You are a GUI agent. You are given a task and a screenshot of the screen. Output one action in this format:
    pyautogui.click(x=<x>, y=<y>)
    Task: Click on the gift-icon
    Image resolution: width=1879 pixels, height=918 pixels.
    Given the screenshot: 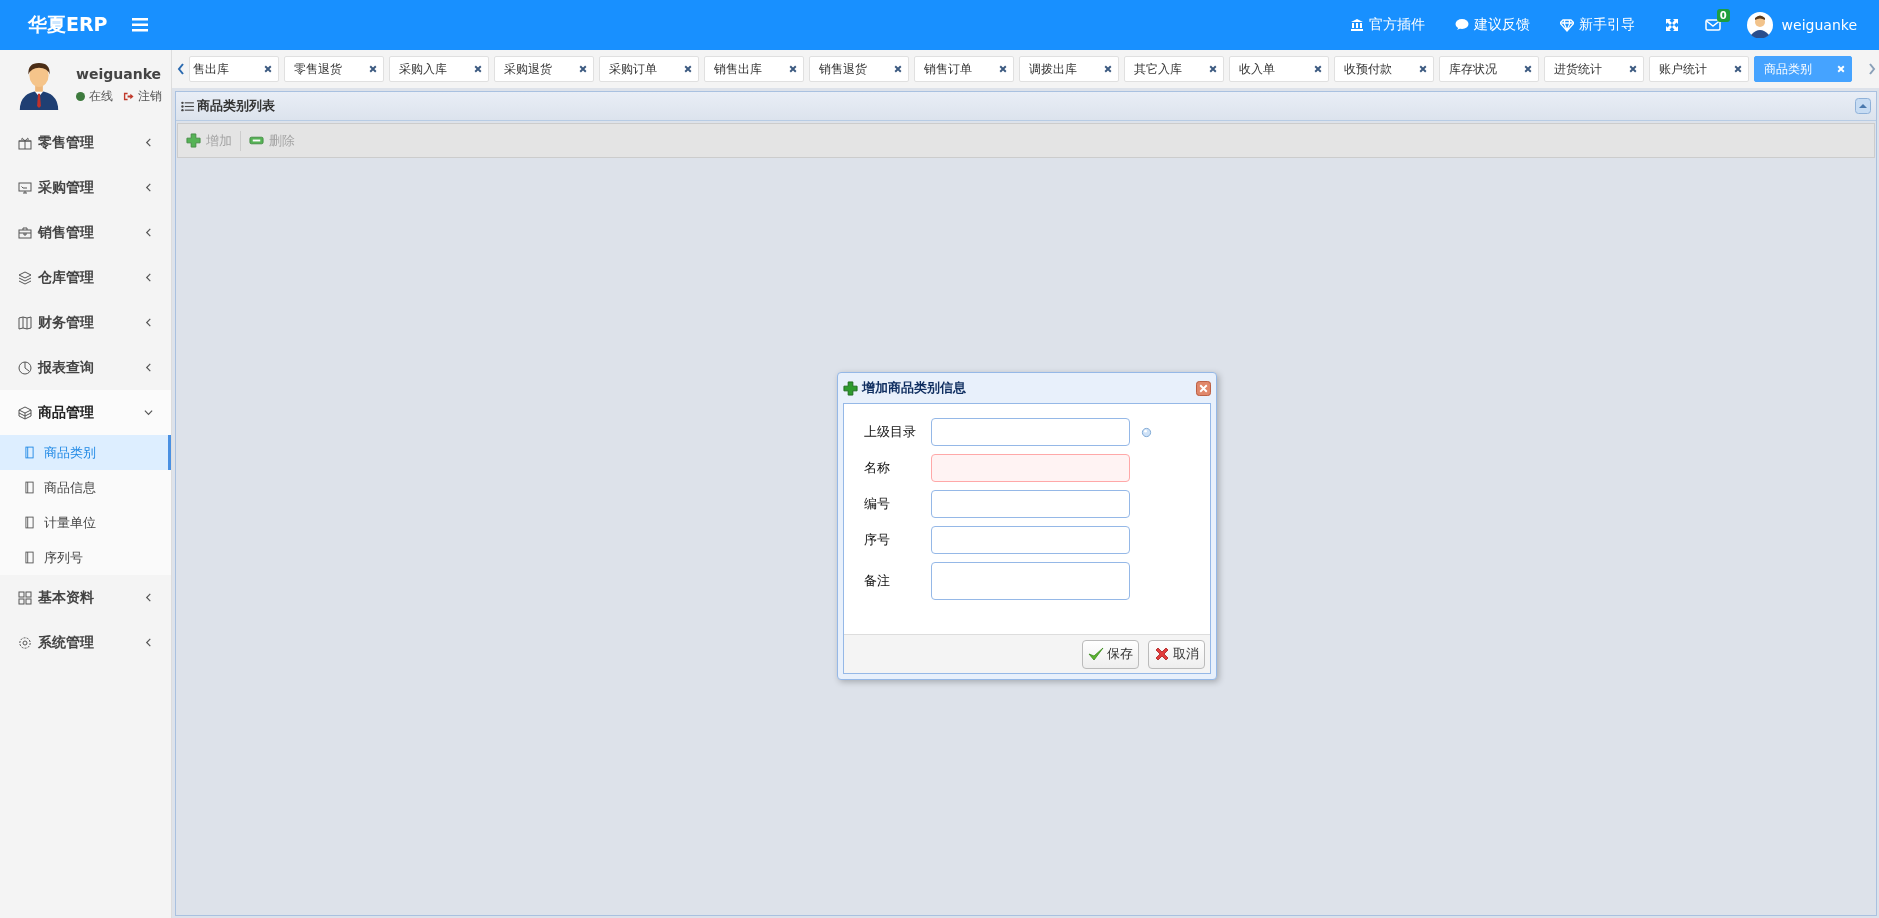 What is the action you would take?
    pyautogui.click(x=25, y=142)
    